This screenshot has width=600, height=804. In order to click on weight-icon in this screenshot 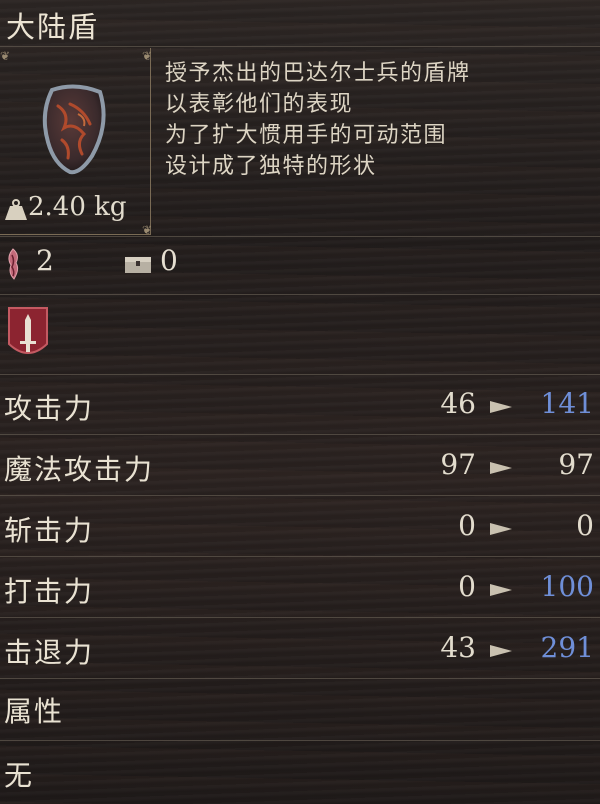, I will do `click(16, 209)`.